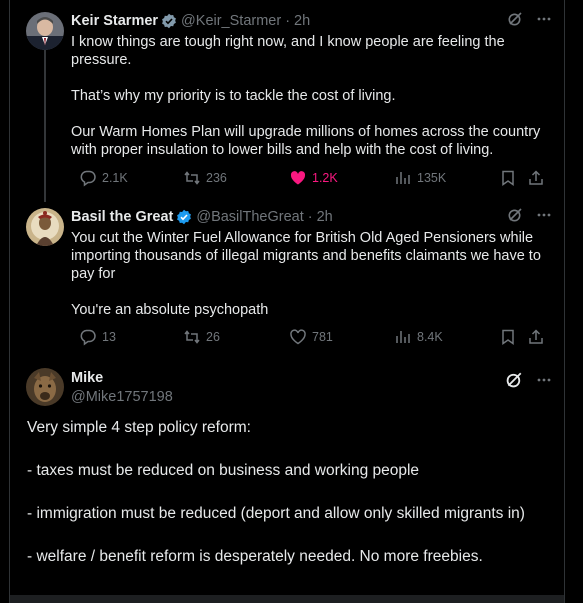 Image resolution: width=583 pixels, height=603 pixels. I want to click on tweet-header-handle-row: @Mike1757198, so click(311, 397).